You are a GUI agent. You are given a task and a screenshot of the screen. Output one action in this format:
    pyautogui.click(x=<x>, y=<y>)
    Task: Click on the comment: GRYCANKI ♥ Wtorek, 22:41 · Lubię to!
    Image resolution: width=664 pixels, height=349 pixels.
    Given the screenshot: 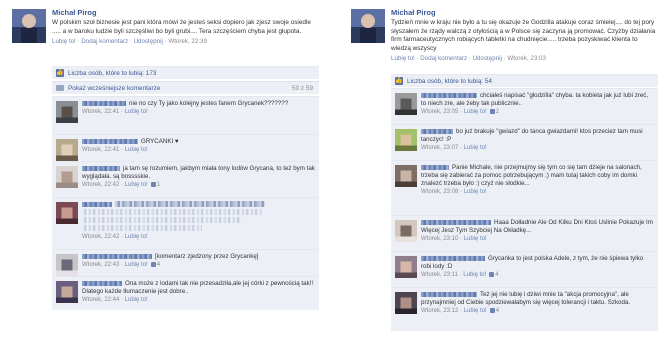 What is the action you would take?
    pyautogui.click(x=185, y=147)
    